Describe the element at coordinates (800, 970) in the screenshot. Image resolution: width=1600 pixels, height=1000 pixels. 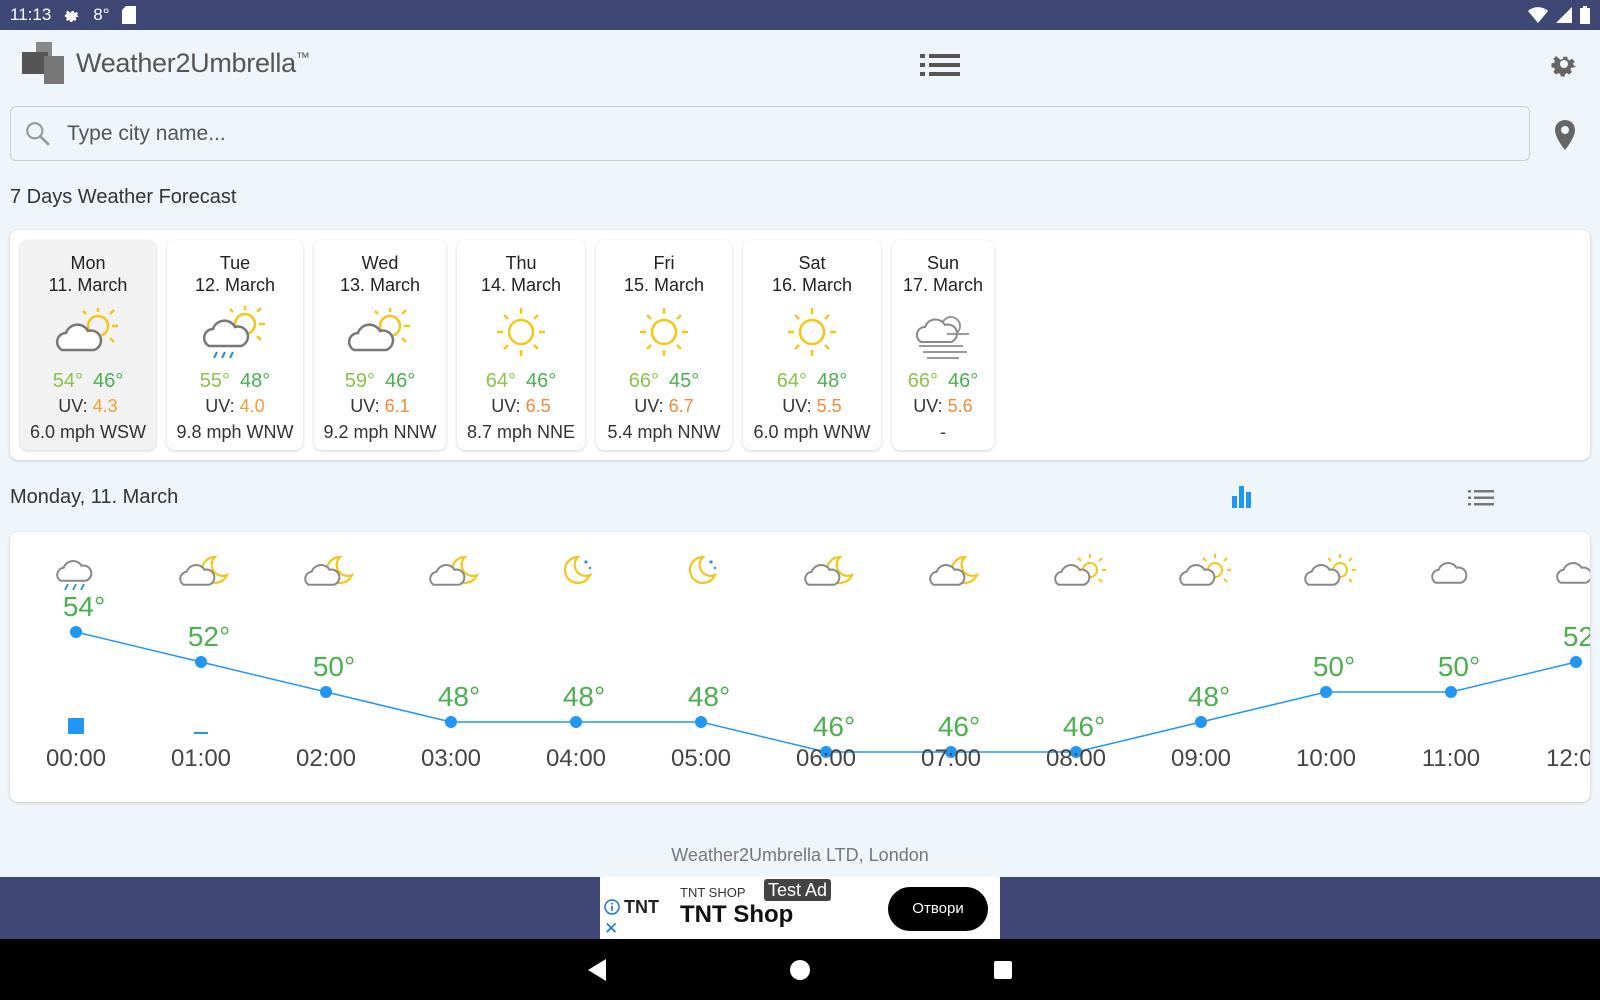
I see `home-icon` at that location.